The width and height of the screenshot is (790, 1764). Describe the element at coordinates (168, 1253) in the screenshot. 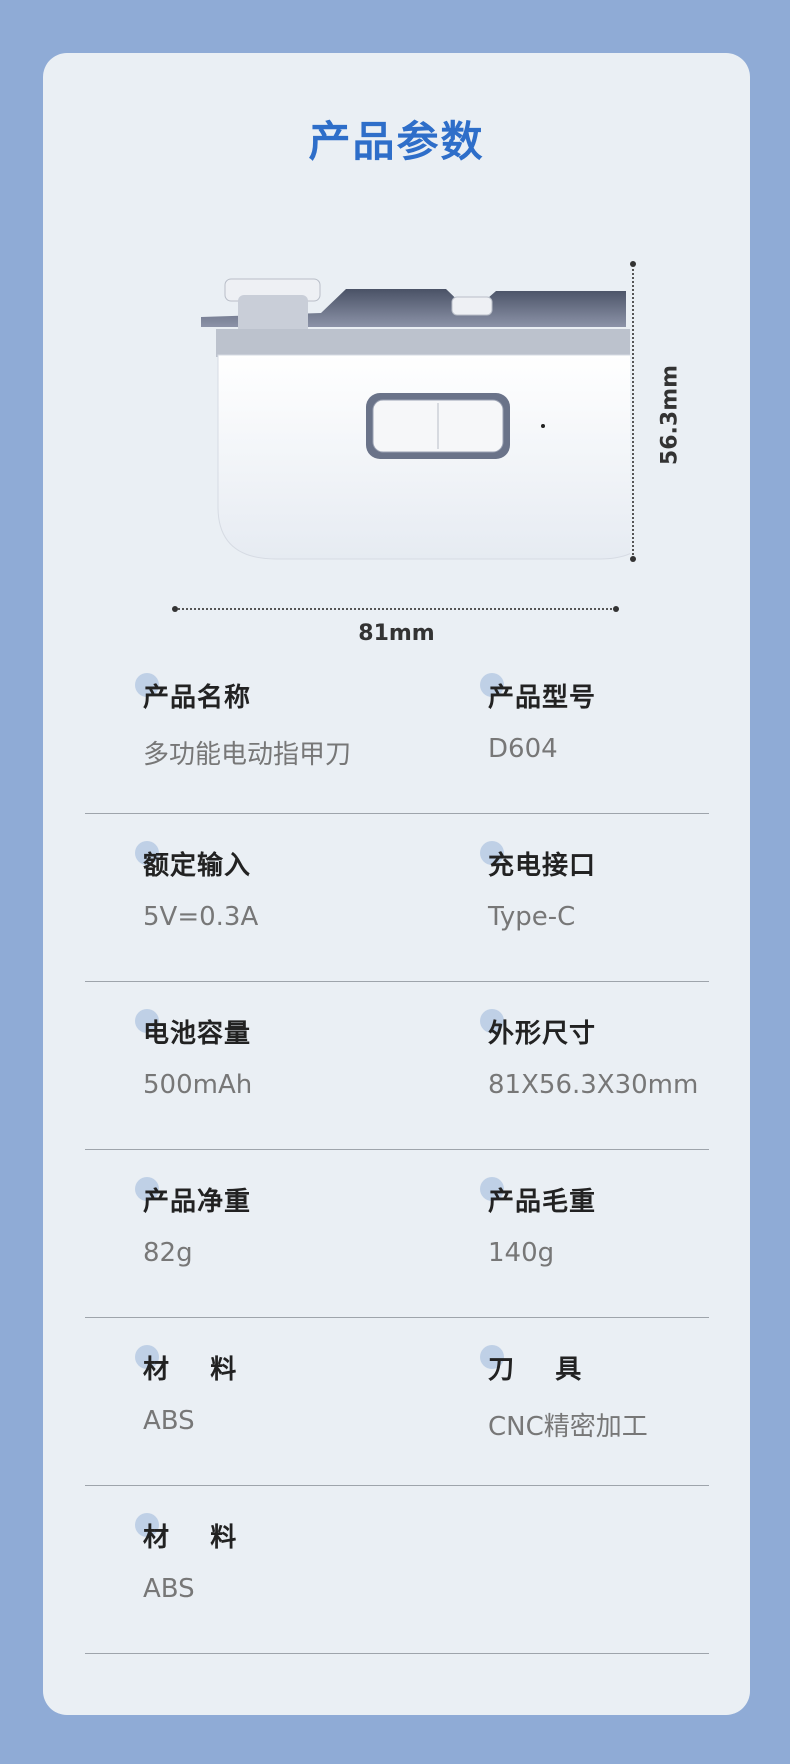

I see `spec-value: 82g` at that location.